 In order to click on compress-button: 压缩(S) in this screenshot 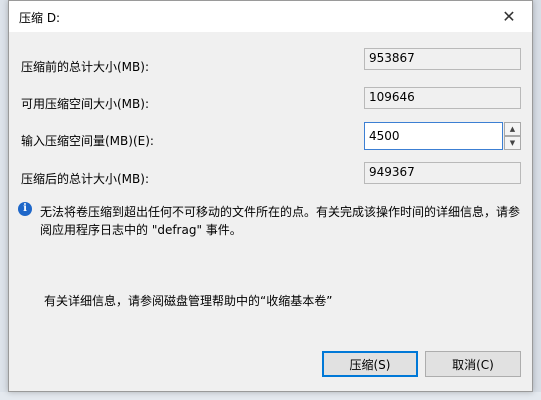, I will do `click(370, 364)`.